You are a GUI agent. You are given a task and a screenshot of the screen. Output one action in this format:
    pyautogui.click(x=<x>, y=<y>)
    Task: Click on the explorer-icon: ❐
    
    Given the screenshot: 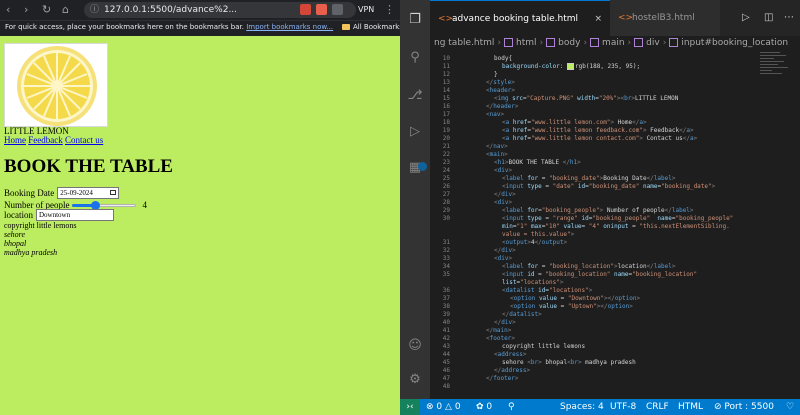 What is the action you would take?
    pyautogui.click(x=415, y=20)
    